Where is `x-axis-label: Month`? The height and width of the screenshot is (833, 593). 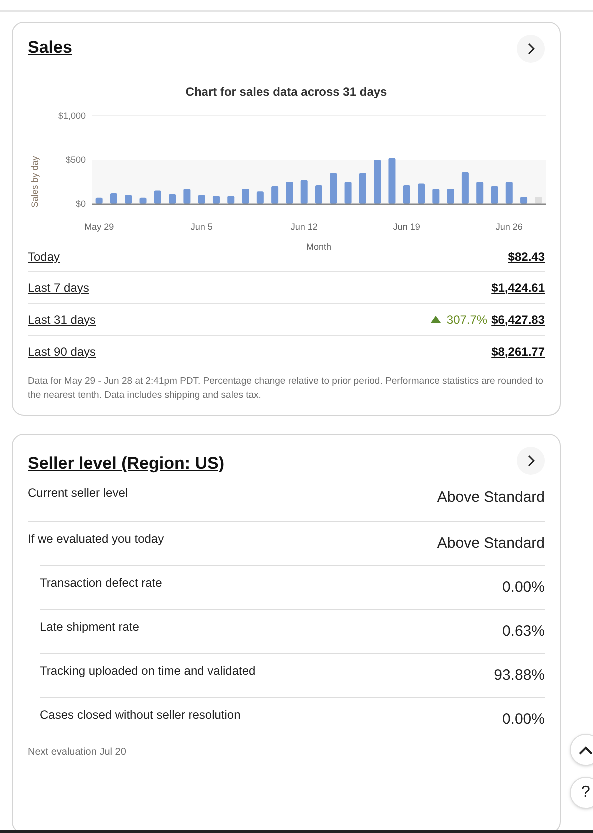
x-axis-label: Month is located at coordinates (318, 247).